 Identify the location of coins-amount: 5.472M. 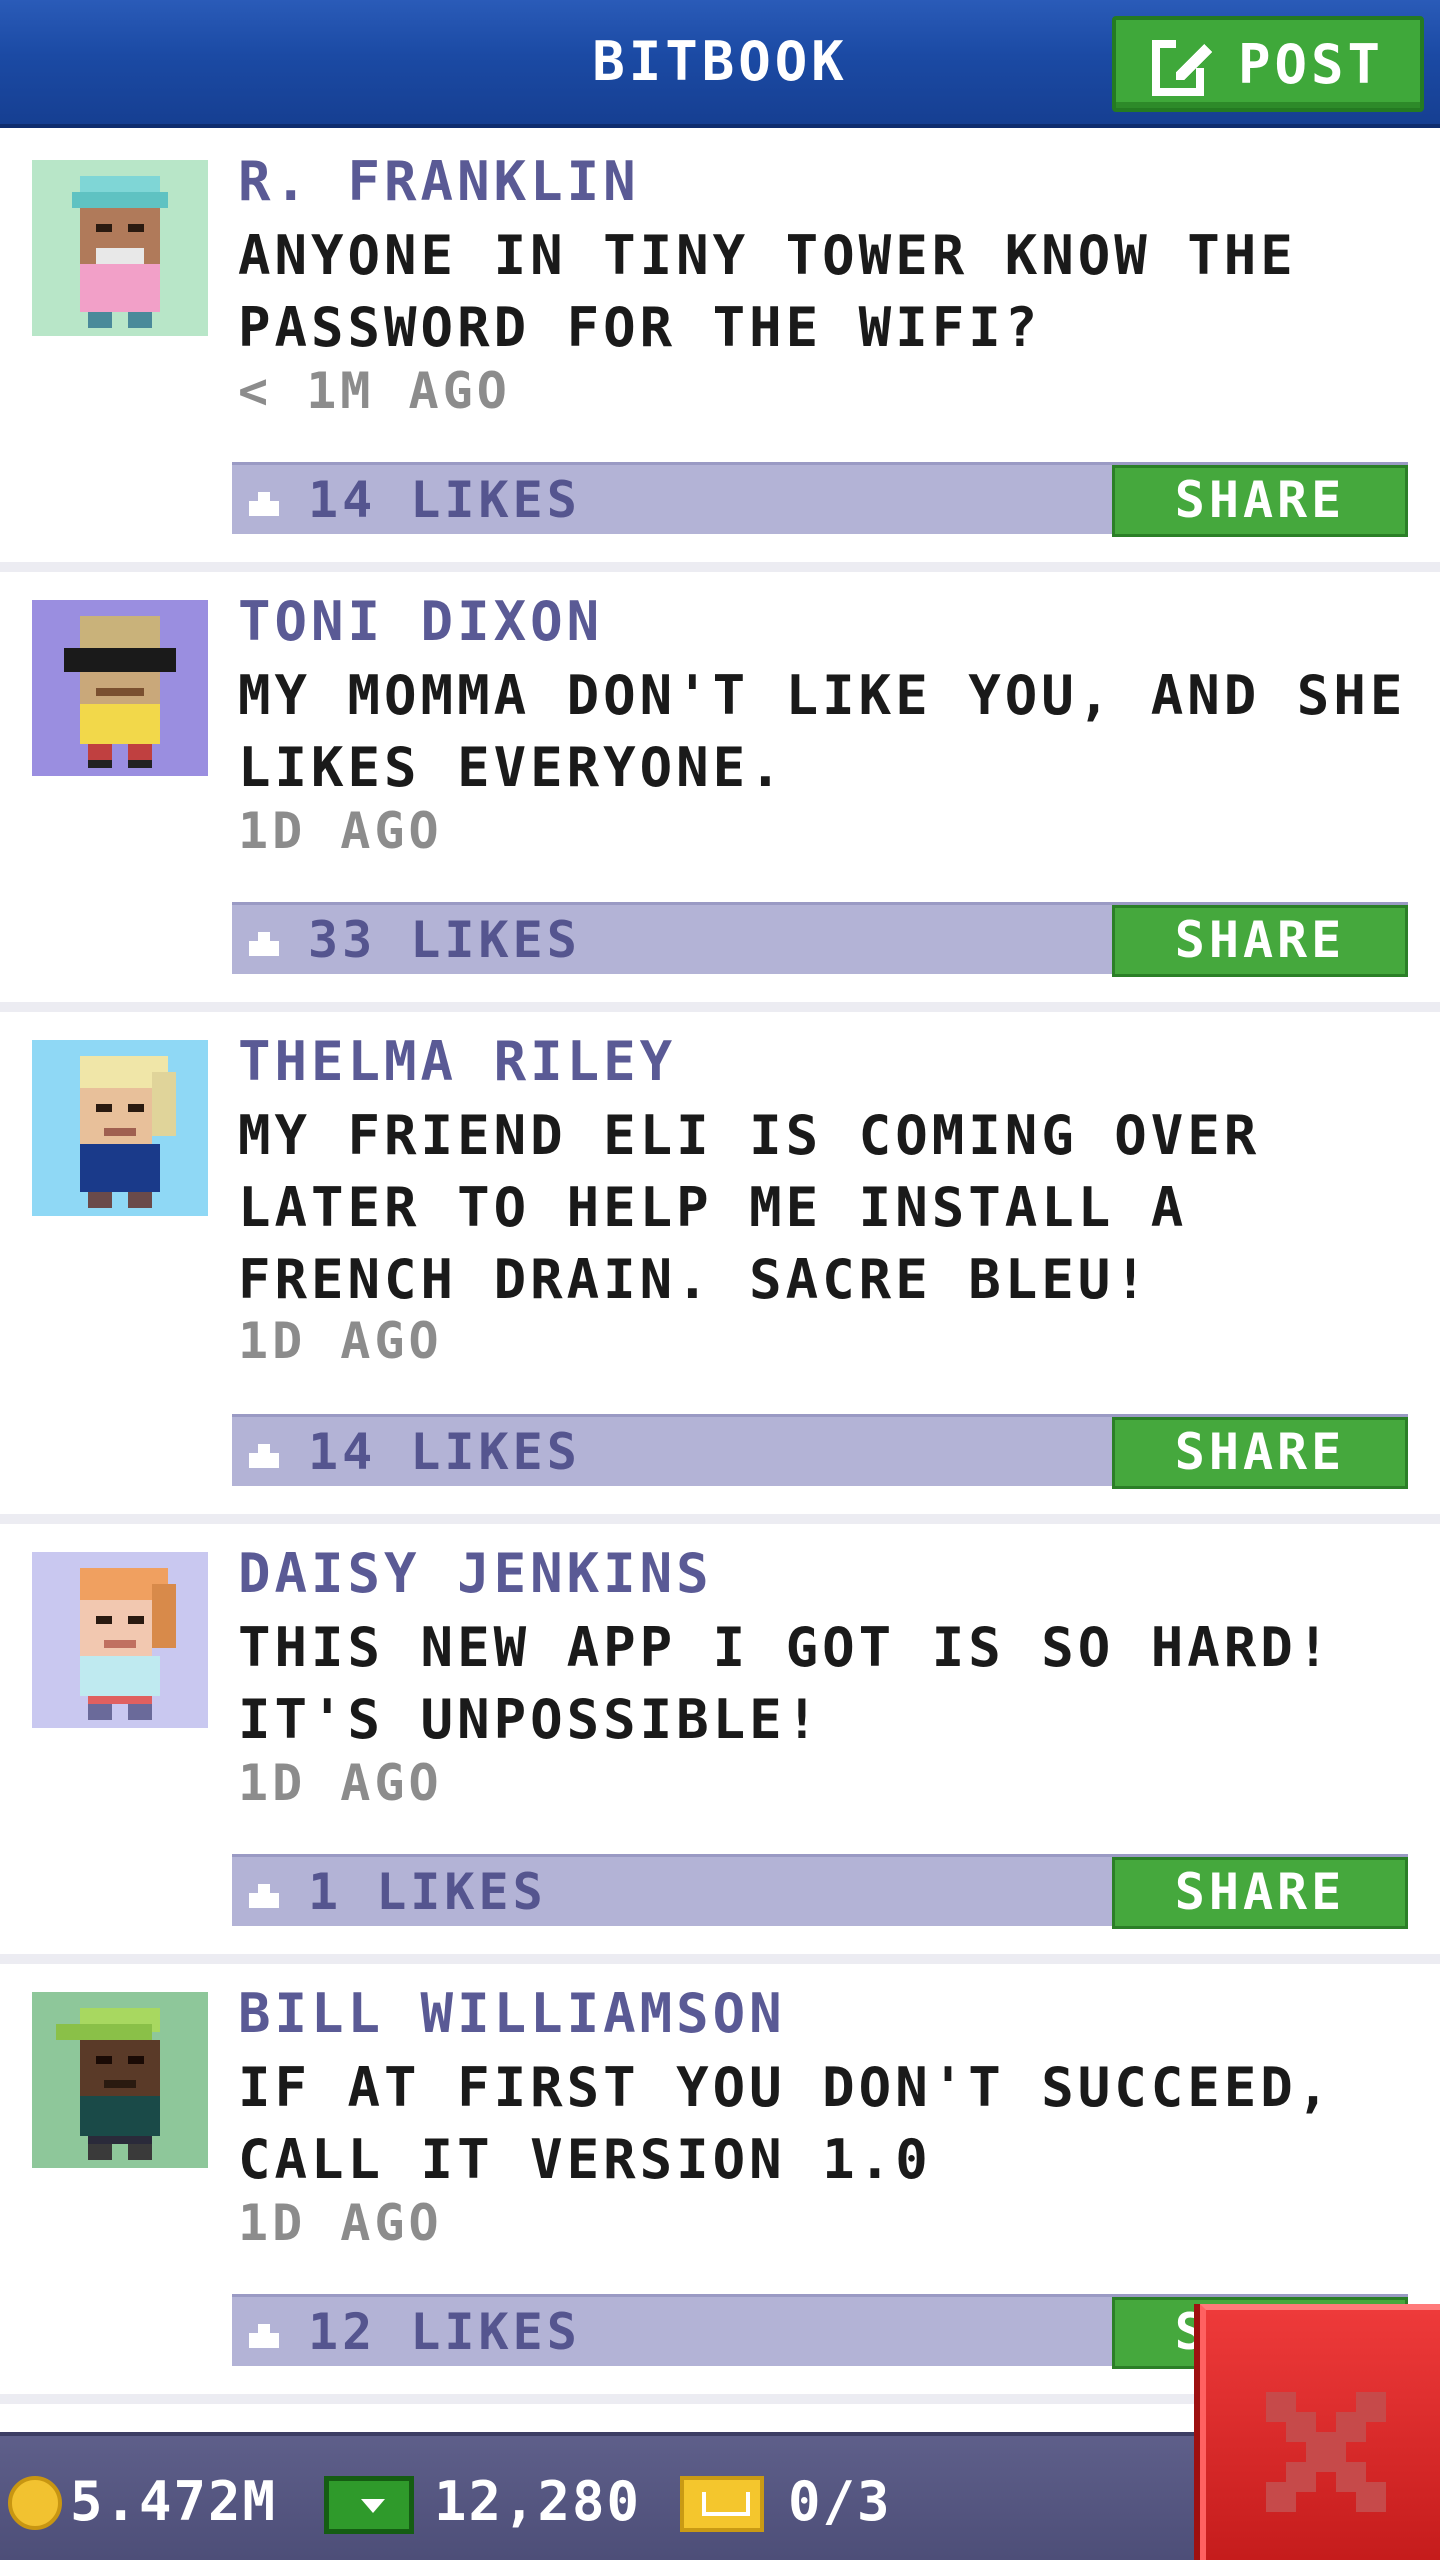
(174, 2501).